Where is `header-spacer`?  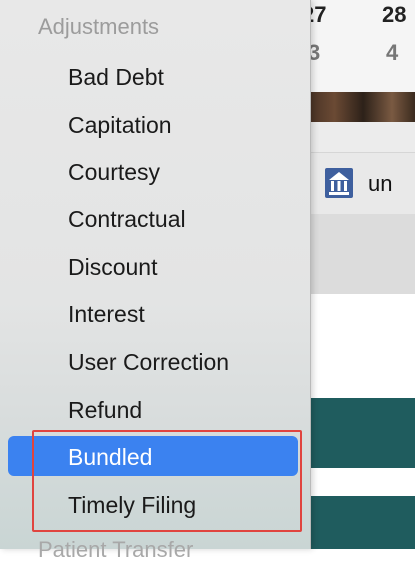 header-spacer is located at coordinates (357, 137).